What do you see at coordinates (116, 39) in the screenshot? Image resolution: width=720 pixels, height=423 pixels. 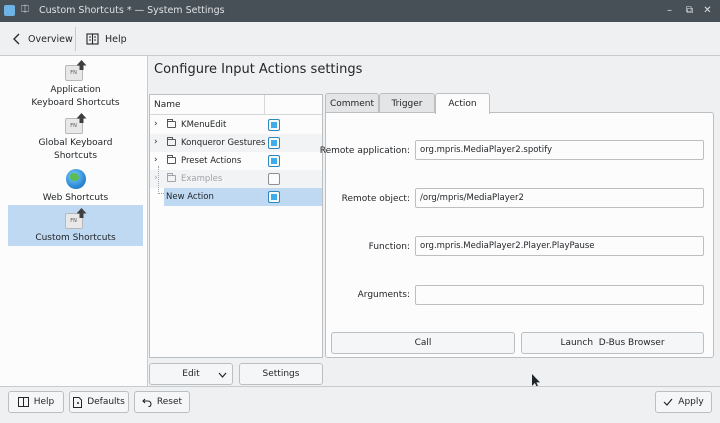 I see `help-toolbar-label: Help` at bounding box center [116, 39].